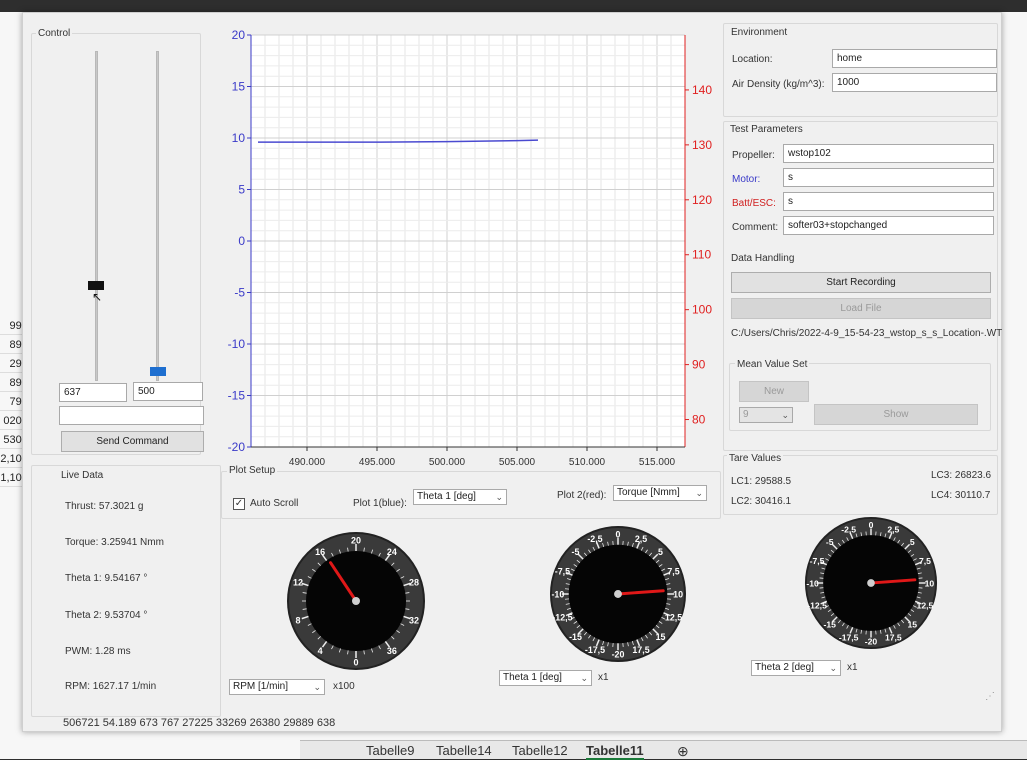 This screenshot has width=1027, height=760. Describe the element at coordinates (888, 153) in the screenshot. I see `propeller-field: wstop102` at that location.